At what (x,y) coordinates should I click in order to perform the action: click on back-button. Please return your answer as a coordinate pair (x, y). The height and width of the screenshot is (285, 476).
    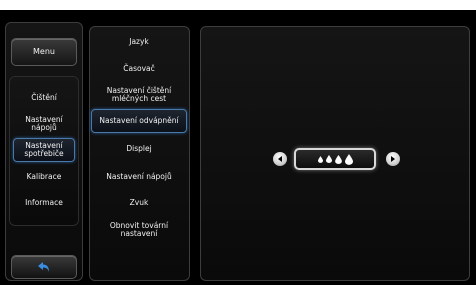
    Looking at the image, I should click on (44, 267).